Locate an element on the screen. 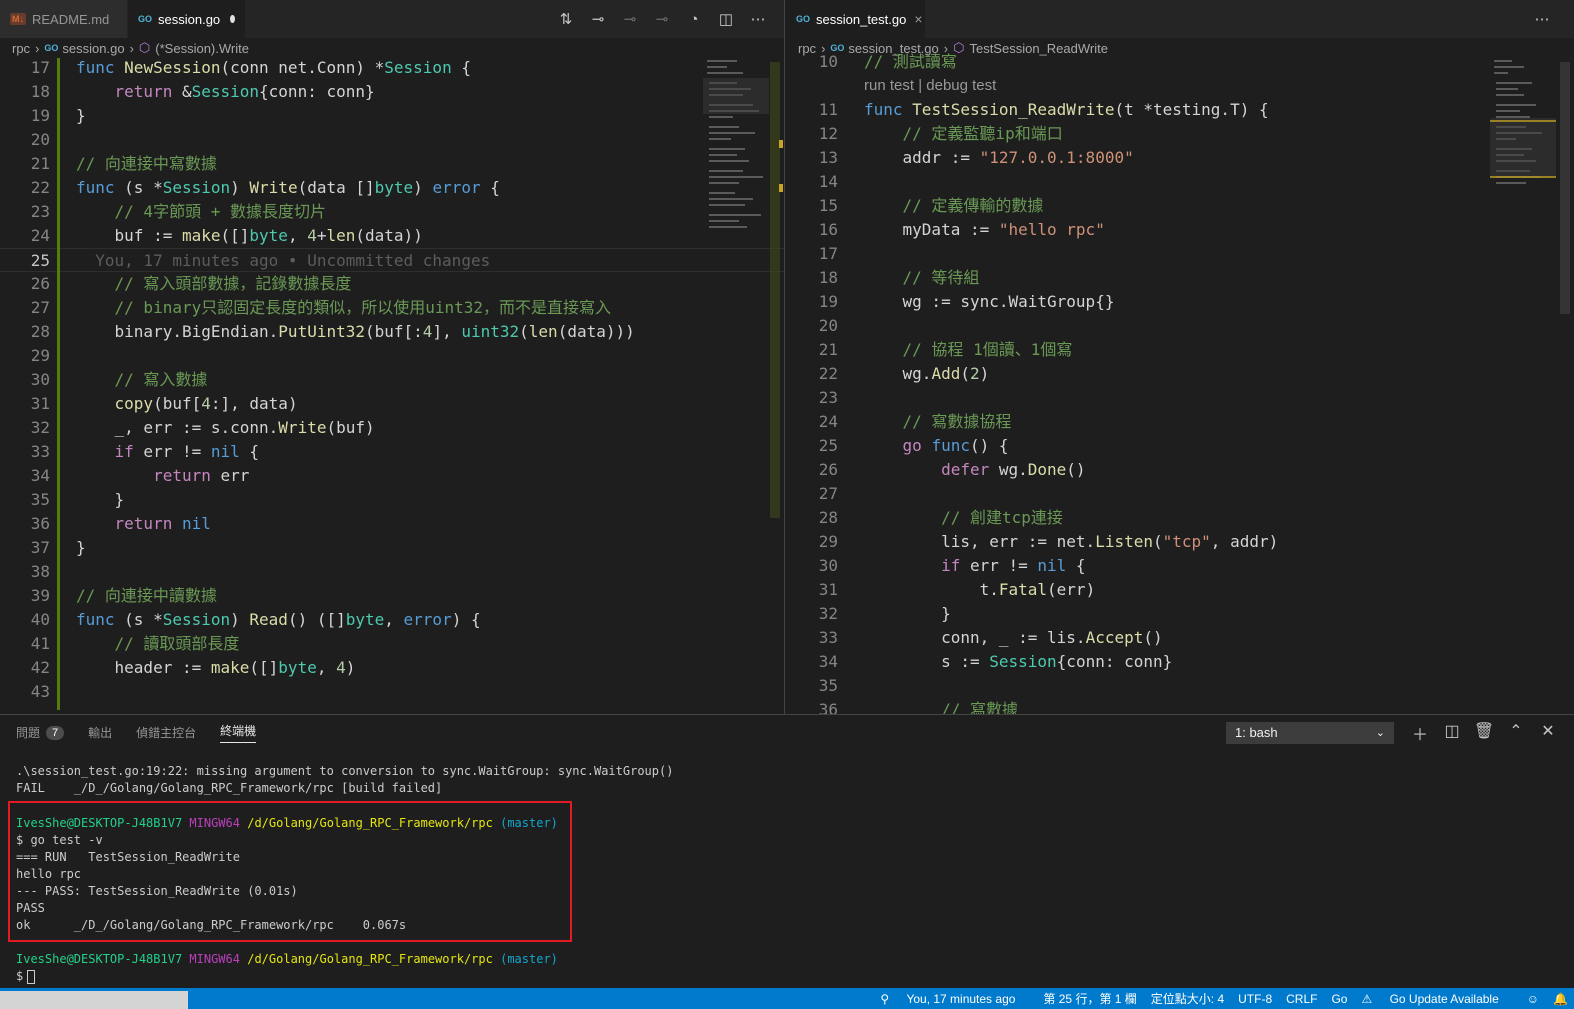 The width and height of the screenshot is (1574, 1009). prompt-host: MINGW64 is located at coordinates (214, 959).